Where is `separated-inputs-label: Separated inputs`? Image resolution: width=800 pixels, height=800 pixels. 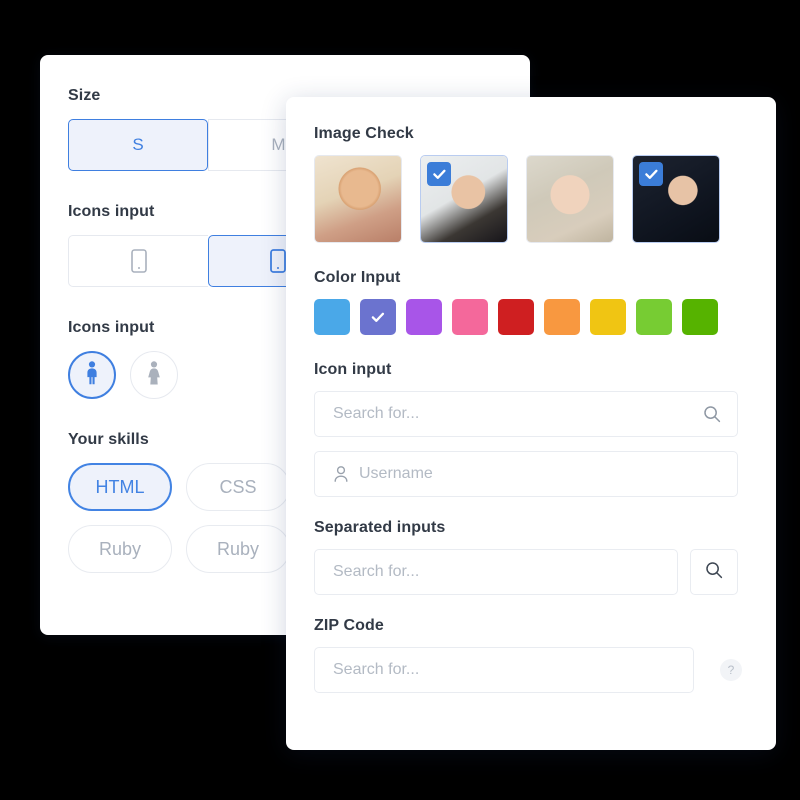 separated-inputs-label: Separated inputs is located at coordinates (380, 527).